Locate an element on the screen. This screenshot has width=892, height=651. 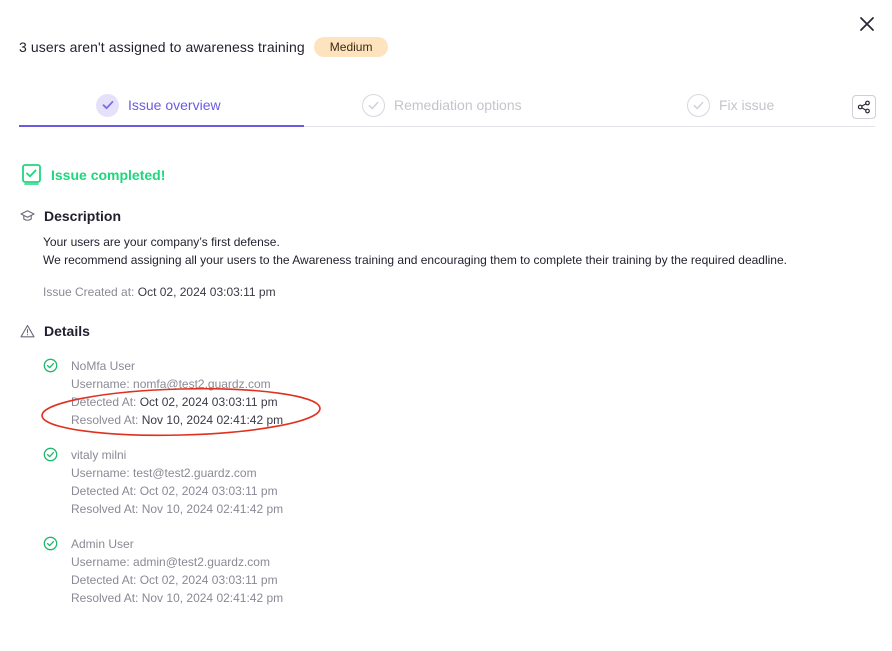
user-name: NoMfa User is located at coordinates (103, 366).